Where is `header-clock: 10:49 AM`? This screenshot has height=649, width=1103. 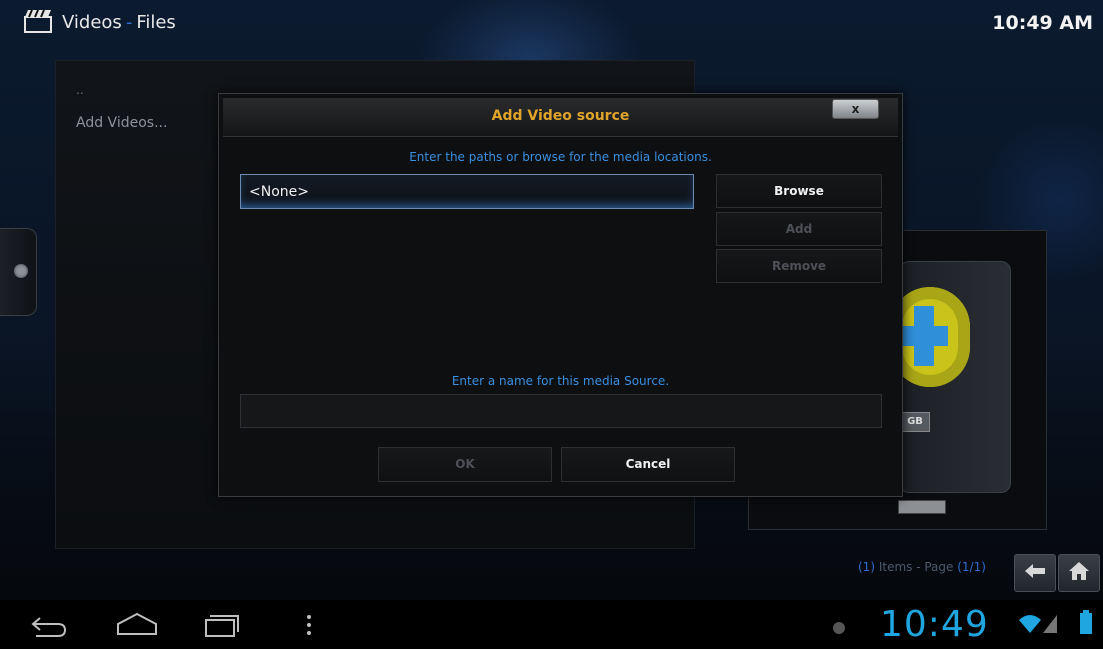
header-clock: 10:49 AM is located at coordinates (1042, 23).